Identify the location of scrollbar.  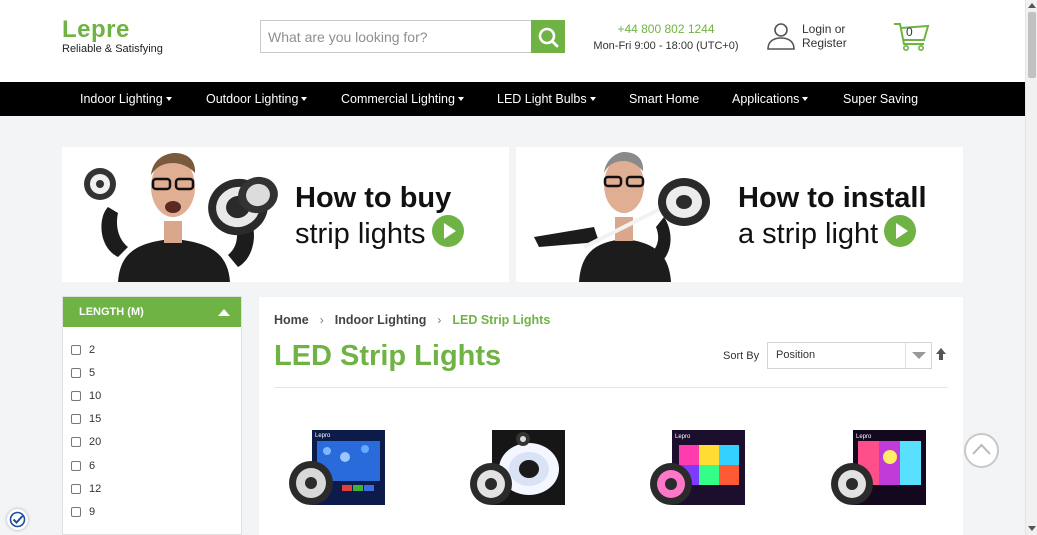
(1031, 267).